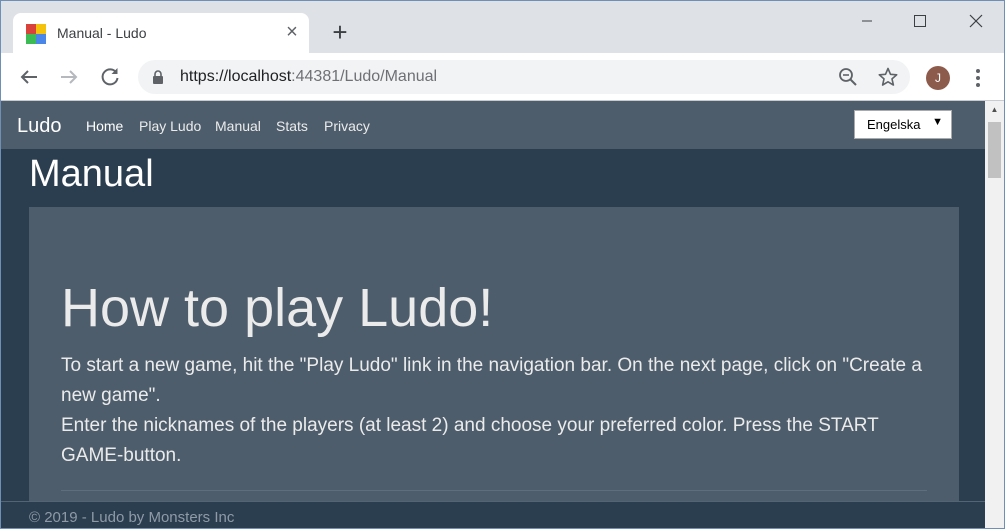 This screenshot has height=529, width=1005. I want to click on browser-tab: Manual - Ludo ×, so click(161, 33).